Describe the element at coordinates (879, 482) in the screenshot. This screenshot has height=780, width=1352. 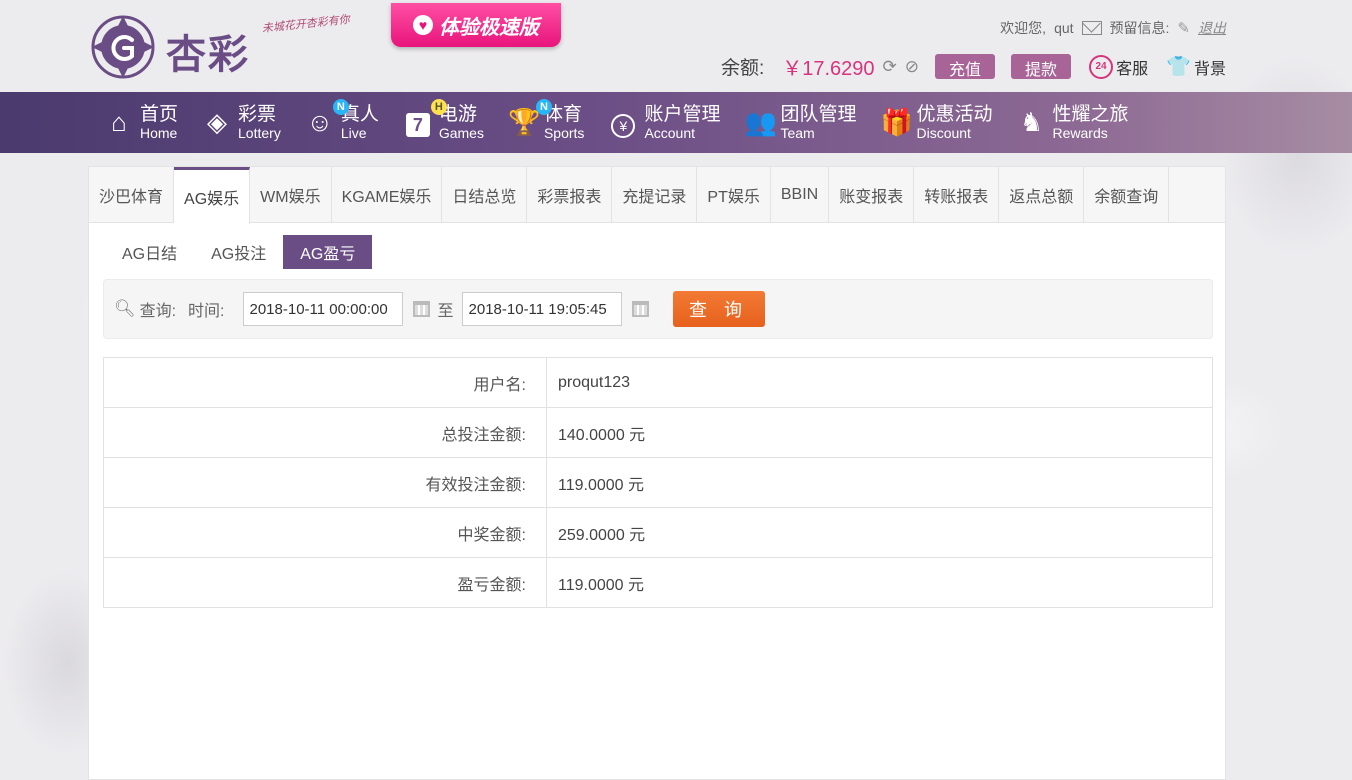
I see `row-value: 119.0000 元` at that location.